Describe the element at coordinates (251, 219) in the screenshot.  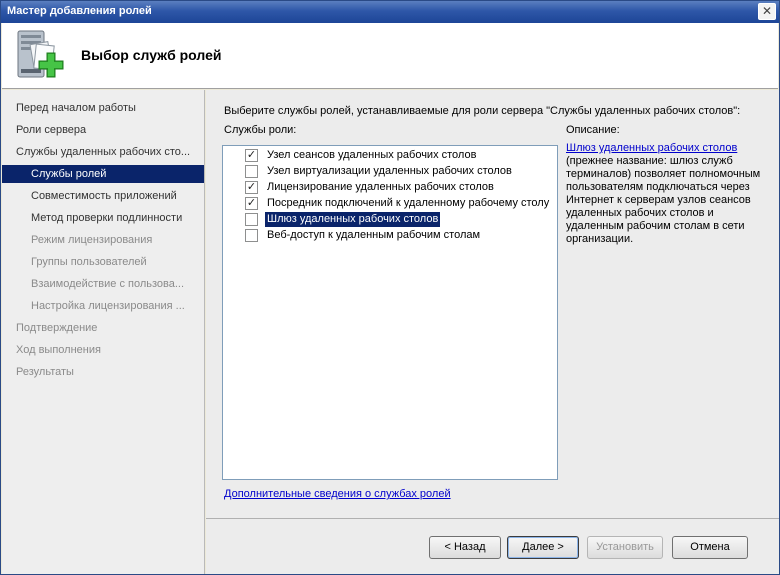
I see `checkbox-gateway` at that location.